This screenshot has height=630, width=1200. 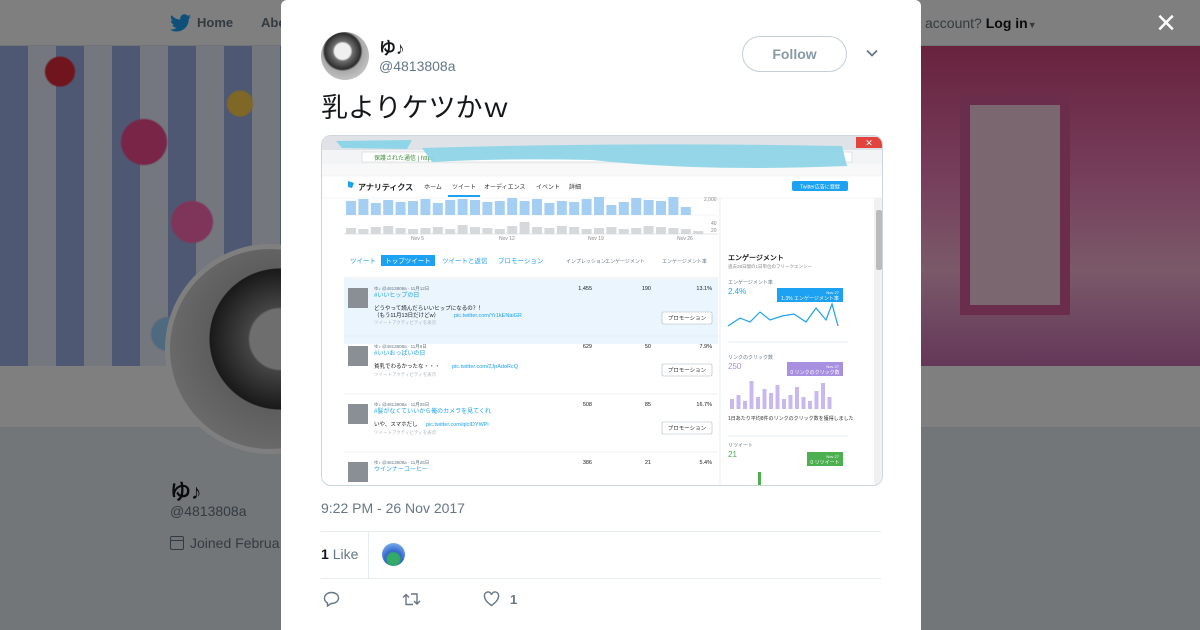 I want to click on chevron-down-icon, so click(x=872, y=53).